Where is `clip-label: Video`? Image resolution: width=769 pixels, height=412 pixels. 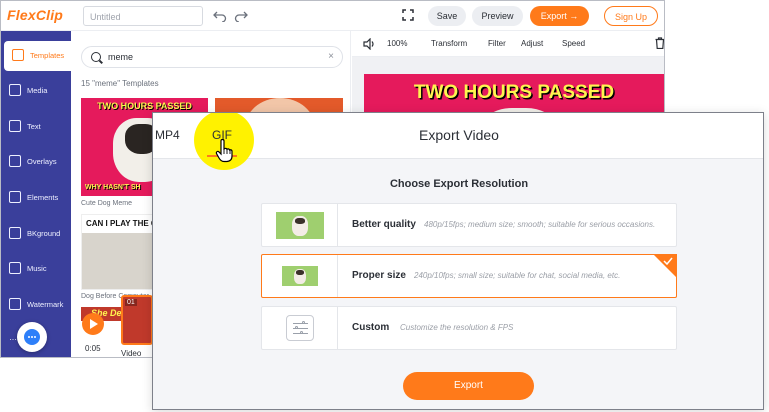 clip-label: Video is located at coordinates (131, 353).